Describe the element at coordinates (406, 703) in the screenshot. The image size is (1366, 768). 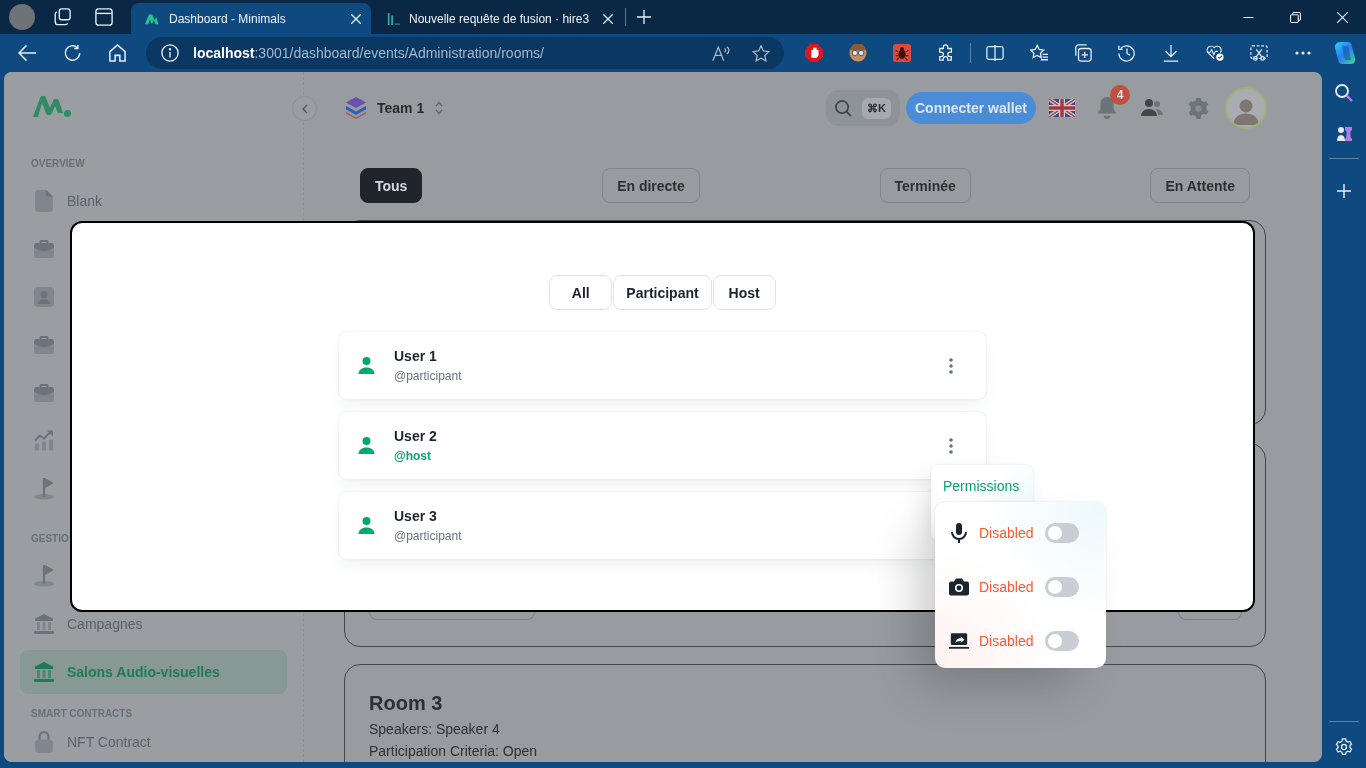
I see `room-title: Room 3` at that location.